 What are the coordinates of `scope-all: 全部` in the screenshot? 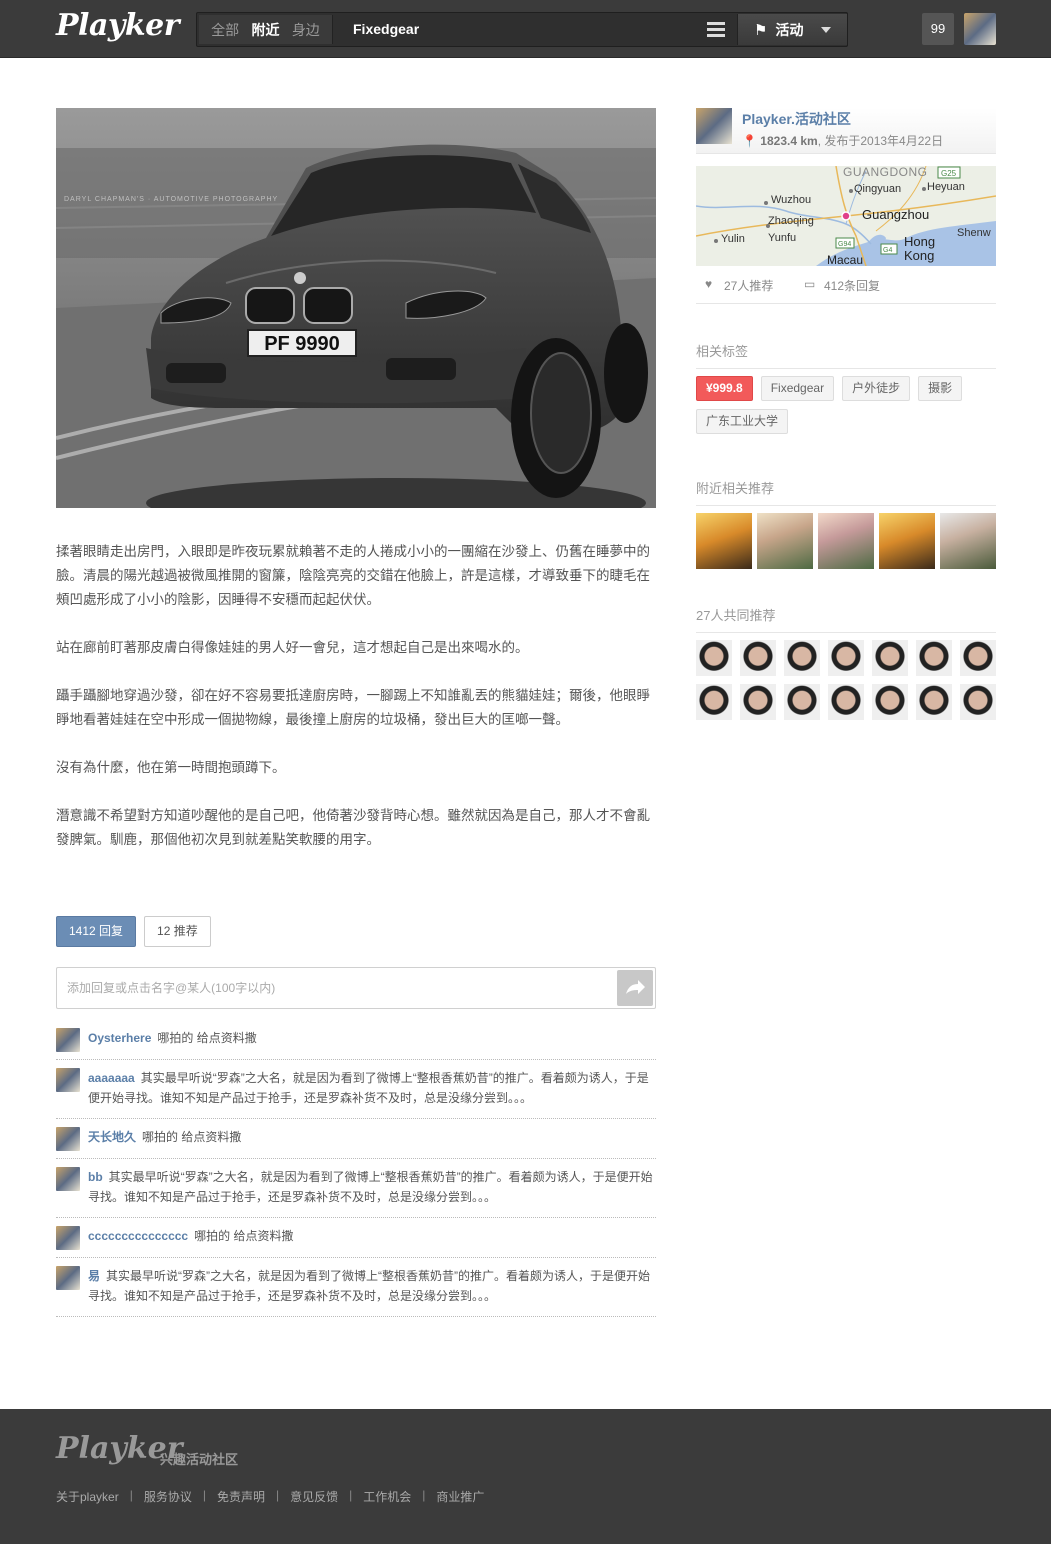 It's located at (225, 30).